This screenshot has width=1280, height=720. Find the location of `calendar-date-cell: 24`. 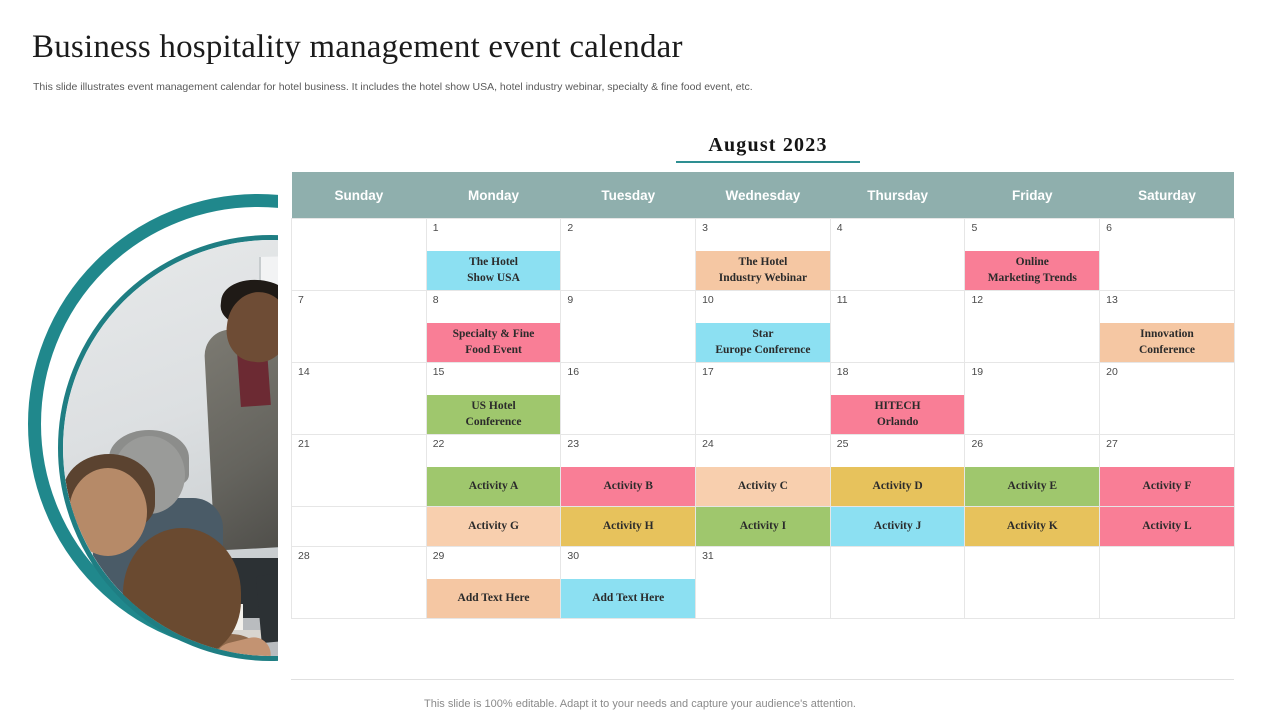

calendar-date-cell: 24 is located at coordinates (763, 450).